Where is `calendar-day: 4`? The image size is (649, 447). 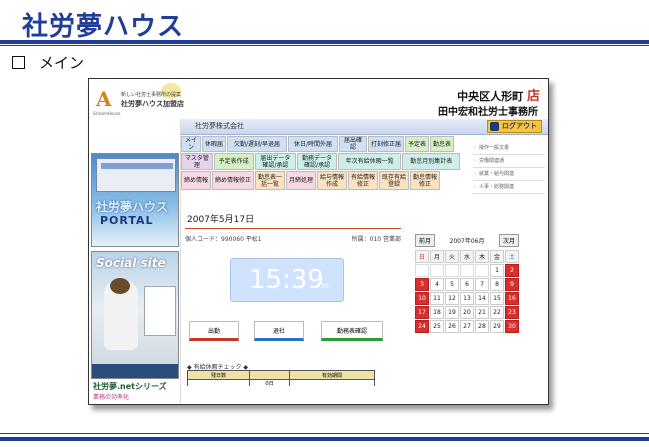 calendar-day: 4 is located at coordinates (437, 284).